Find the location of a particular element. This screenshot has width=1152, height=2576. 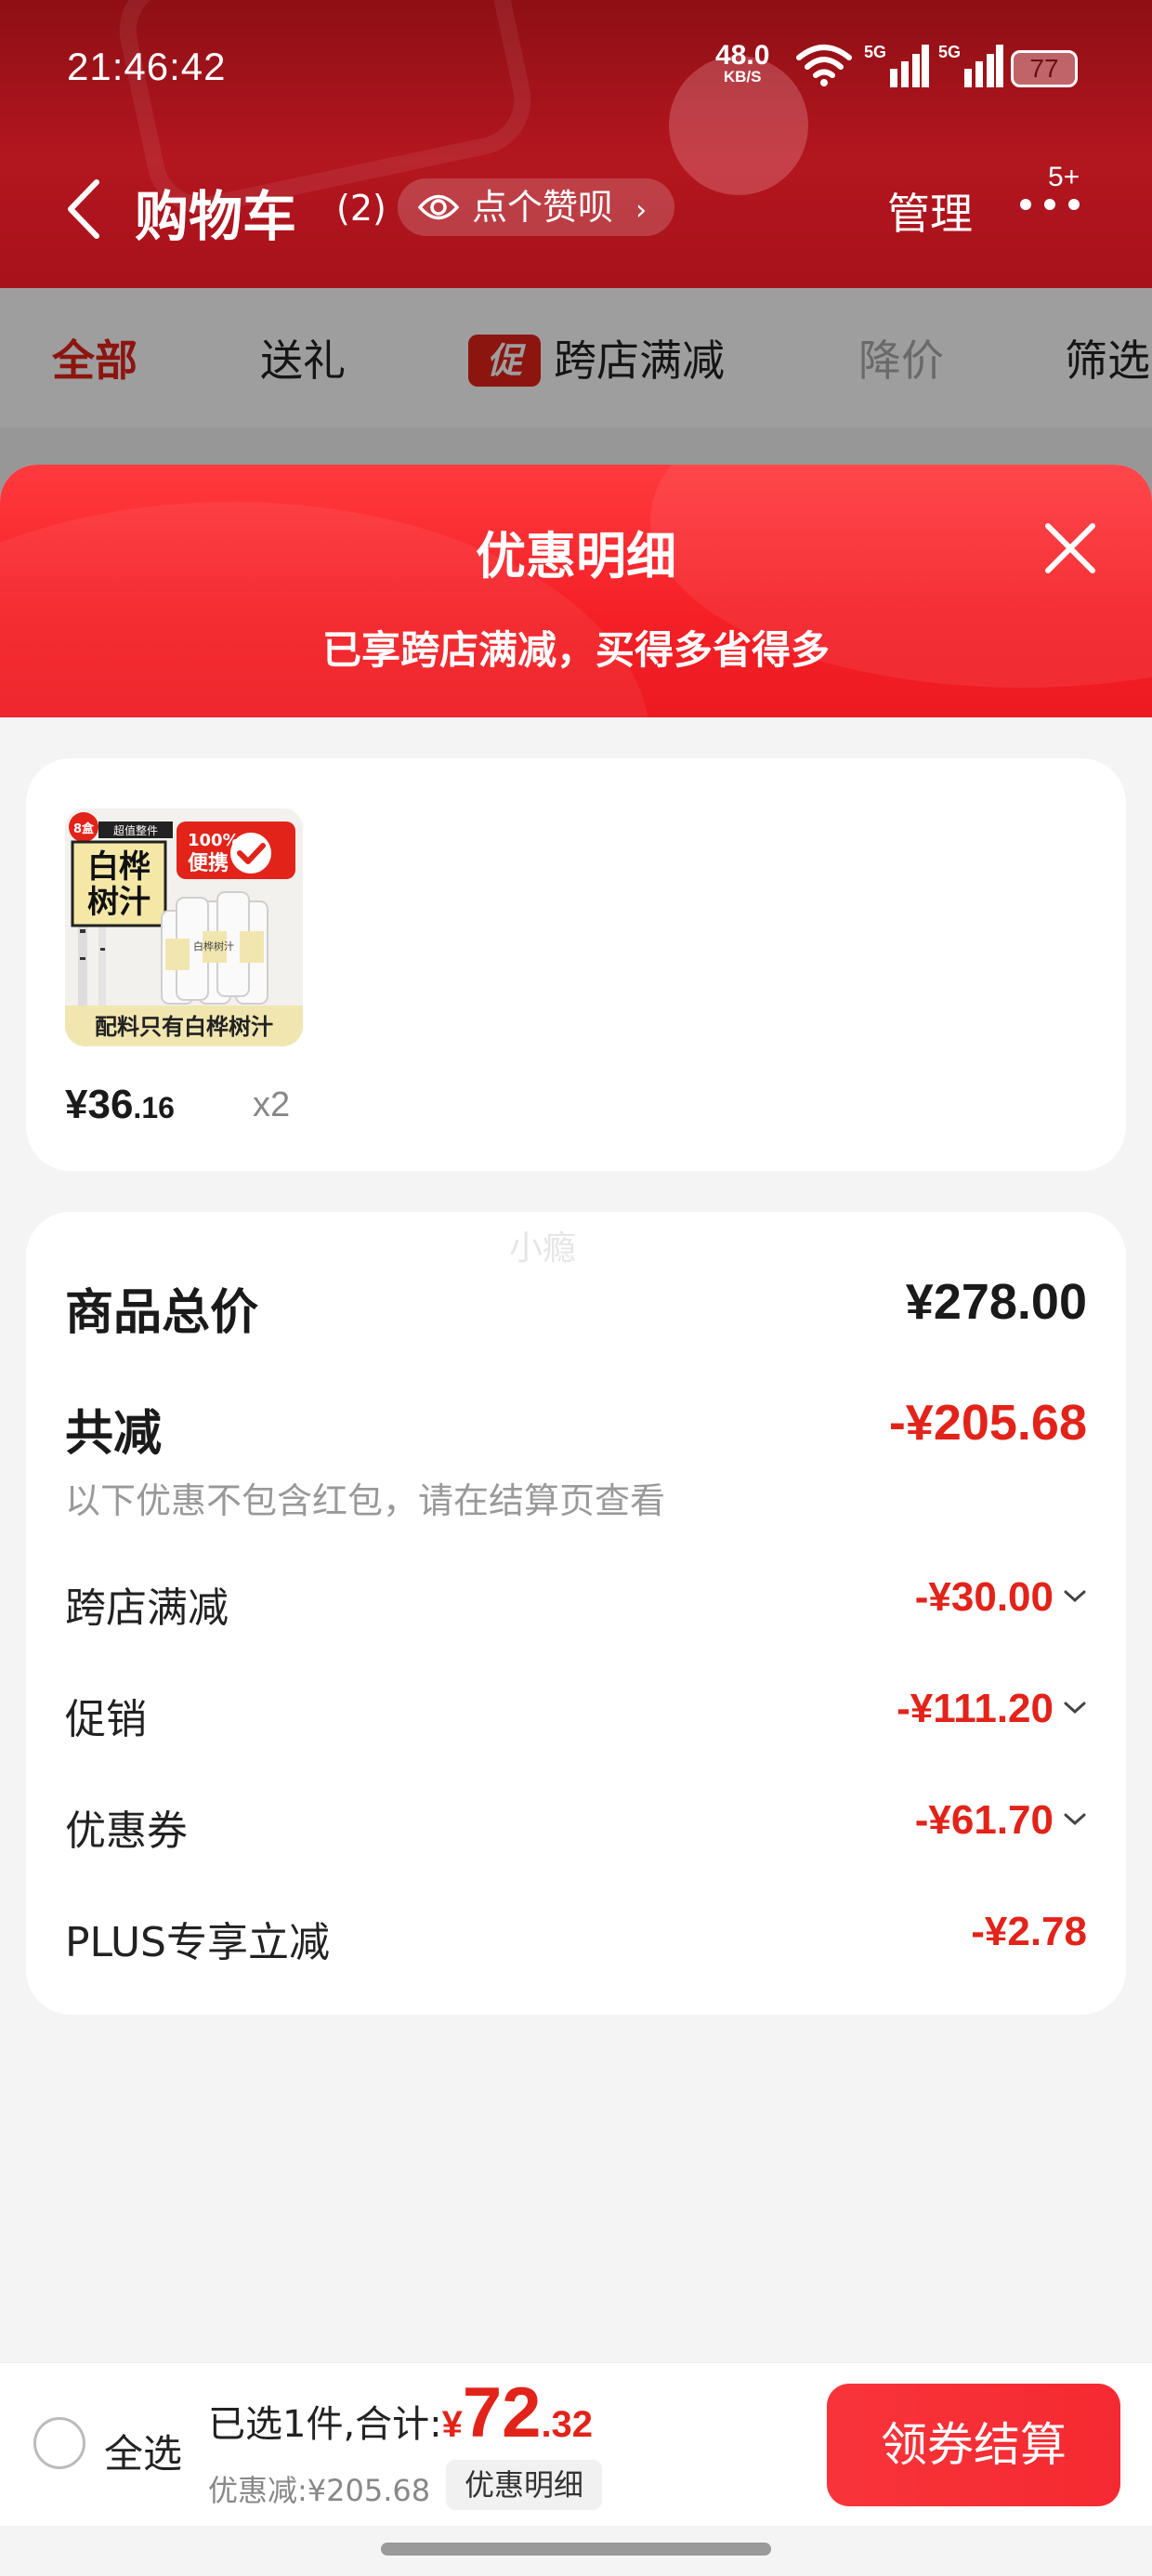

home-indicator is located at coordinates (576, 2549).